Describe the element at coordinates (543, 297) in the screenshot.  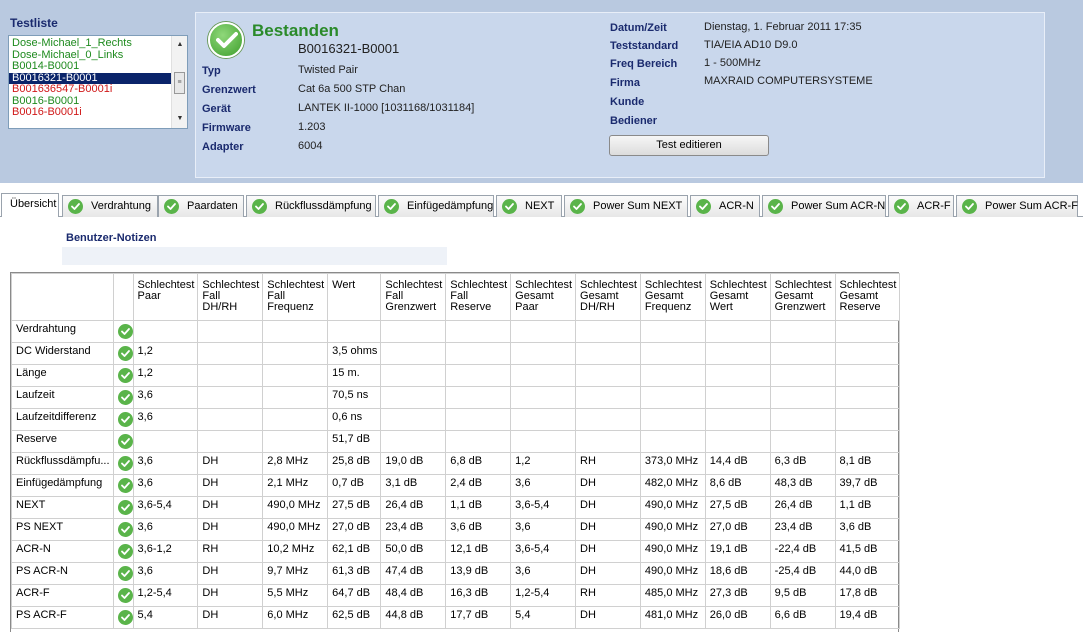
I see `column-header: Schlechtest Gesamt Paar` at that location.